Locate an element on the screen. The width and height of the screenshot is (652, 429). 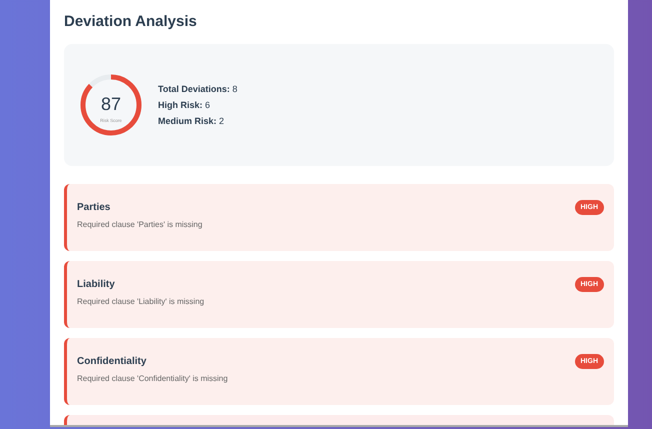
stat-line: Medium Risk: 2 is located at coordinates (192, 121).